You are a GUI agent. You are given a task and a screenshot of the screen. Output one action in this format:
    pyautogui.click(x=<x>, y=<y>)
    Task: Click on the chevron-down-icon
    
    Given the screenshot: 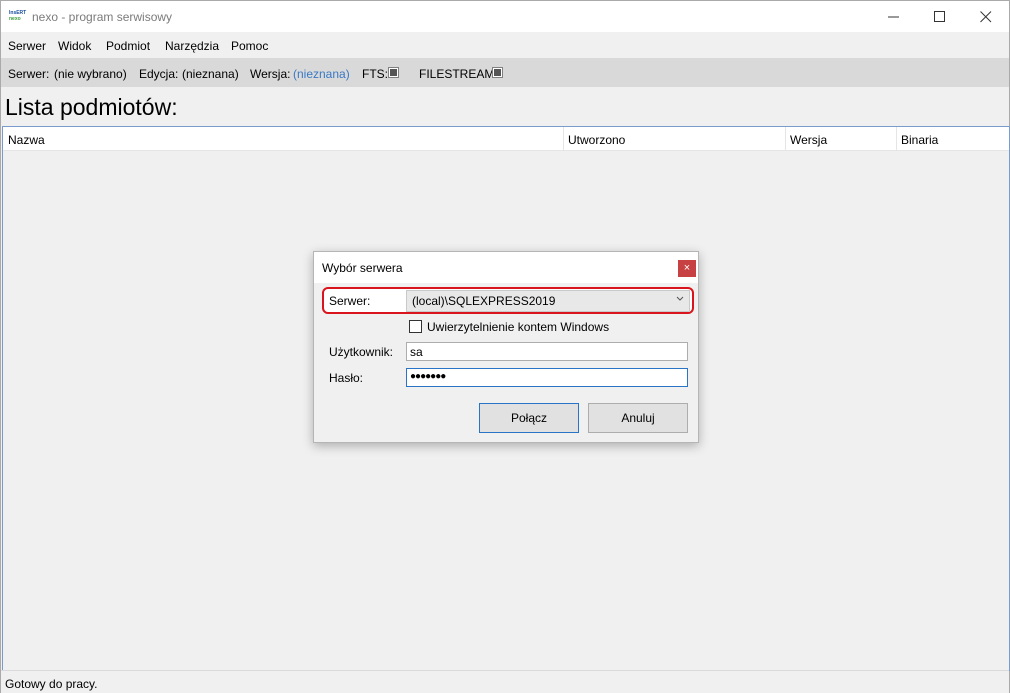 What is the action you would take?
    pyautogui.click(x=680, y=298)
    